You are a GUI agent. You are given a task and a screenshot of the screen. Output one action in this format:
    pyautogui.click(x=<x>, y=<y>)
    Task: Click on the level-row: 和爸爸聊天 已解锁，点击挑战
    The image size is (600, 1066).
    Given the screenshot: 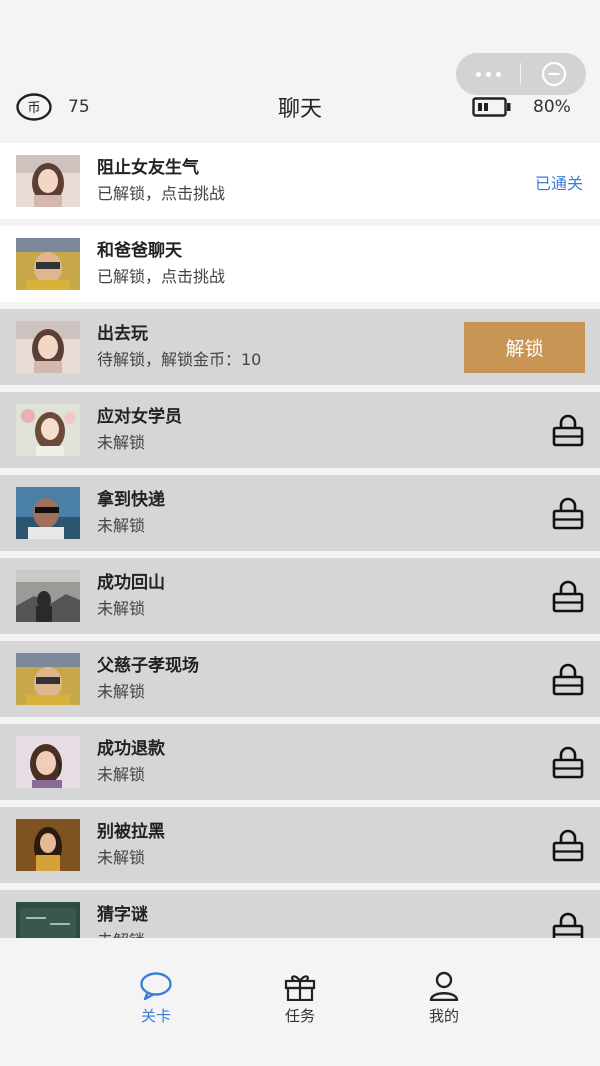 What is the action you would take?
    pyautogui.click(x=300, y=264)
    